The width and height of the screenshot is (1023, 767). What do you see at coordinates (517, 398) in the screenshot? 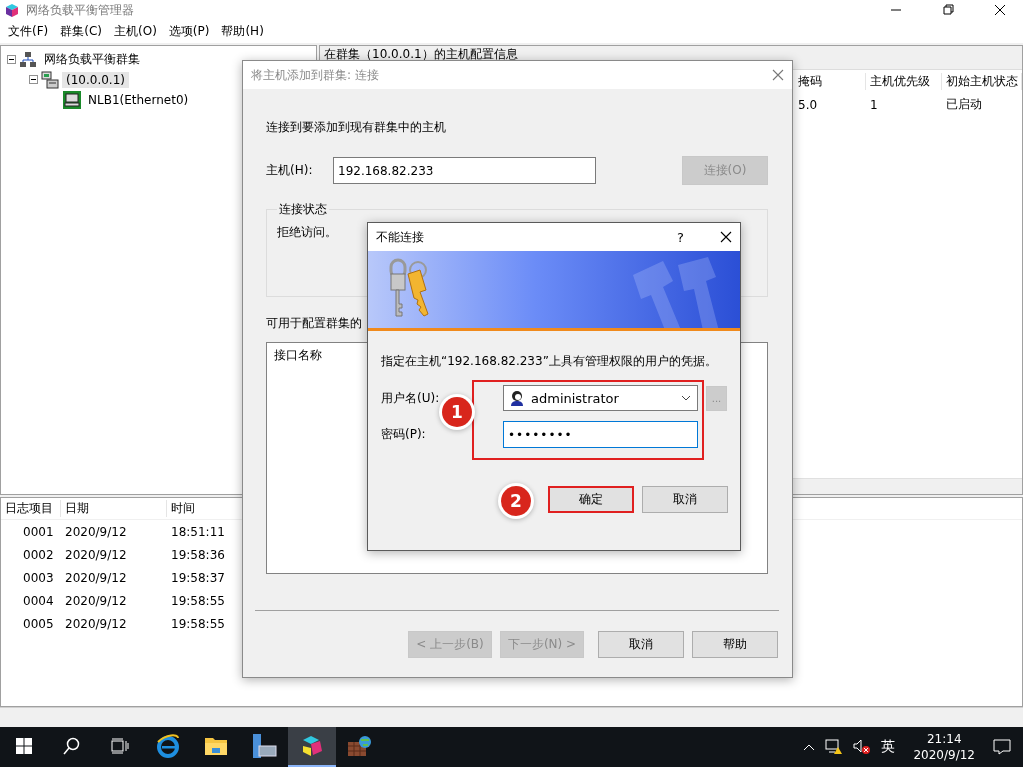
I see `user-icon` at bounding box center [517, 398].